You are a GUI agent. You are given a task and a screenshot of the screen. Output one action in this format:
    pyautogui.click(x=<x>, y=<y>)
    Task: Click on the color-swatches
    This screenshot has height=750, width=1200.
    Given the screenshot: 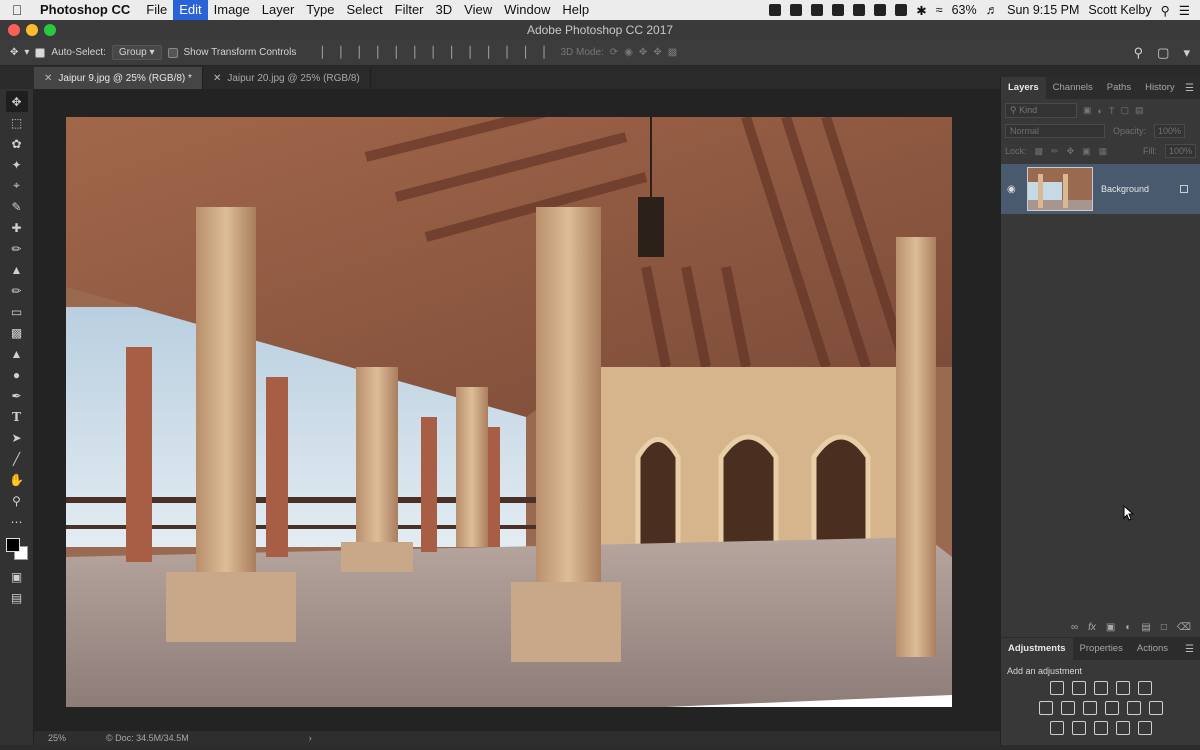 What is the action you would take?
    pyautogui.click(x=17, y=549)
    